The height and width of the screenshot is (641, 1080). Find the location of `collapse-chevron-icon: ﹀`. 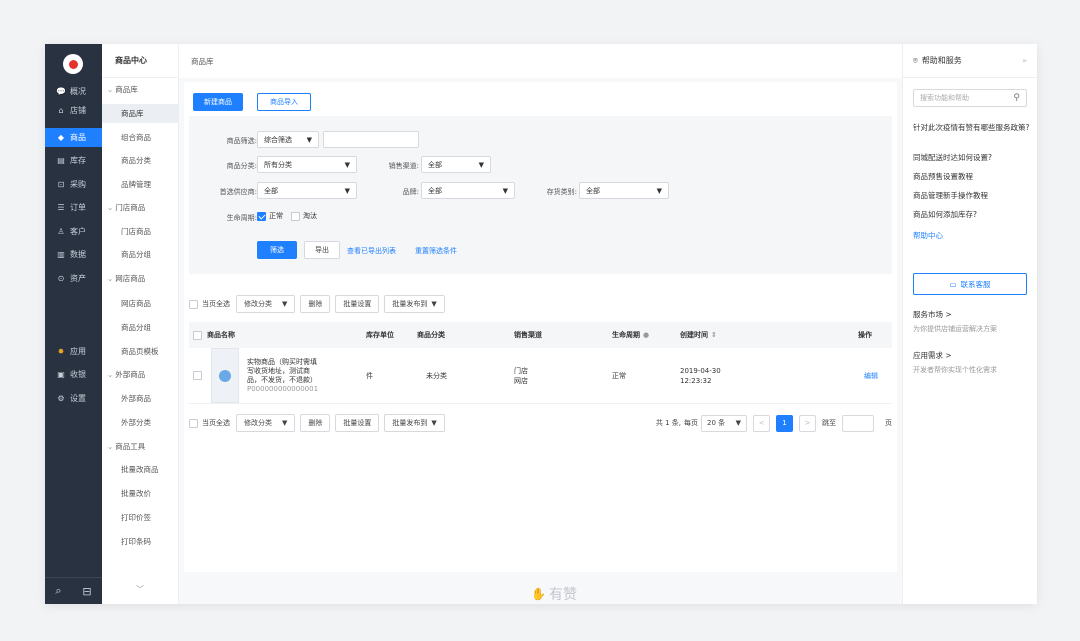

collapse-chevron-icon: ﹀ is located at coordinates (140, 589).